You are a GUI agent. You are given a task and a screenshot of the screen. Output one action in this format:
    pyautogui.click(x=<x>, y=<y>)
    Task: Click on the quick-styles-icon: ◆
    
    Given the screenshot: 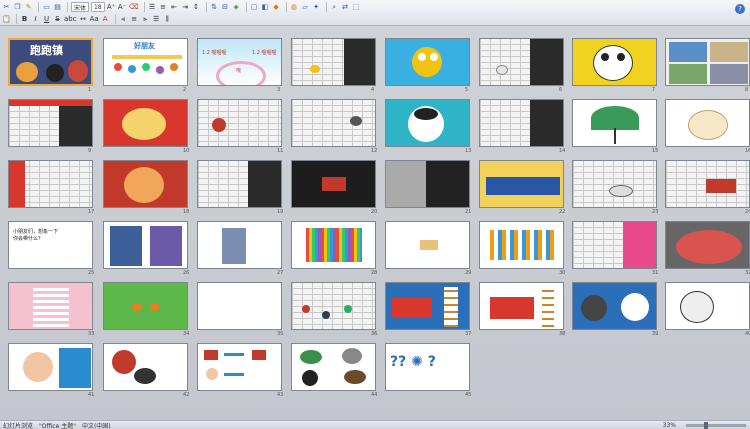 What is the action you would take?
    pyautogui.click(x=276, y=7)
    